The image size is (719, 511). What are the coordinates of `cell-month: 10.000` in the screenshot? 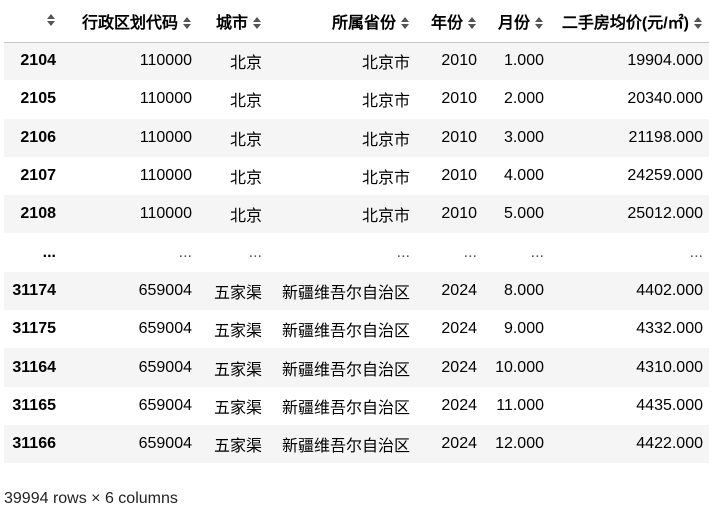 It's located at (519, 367).